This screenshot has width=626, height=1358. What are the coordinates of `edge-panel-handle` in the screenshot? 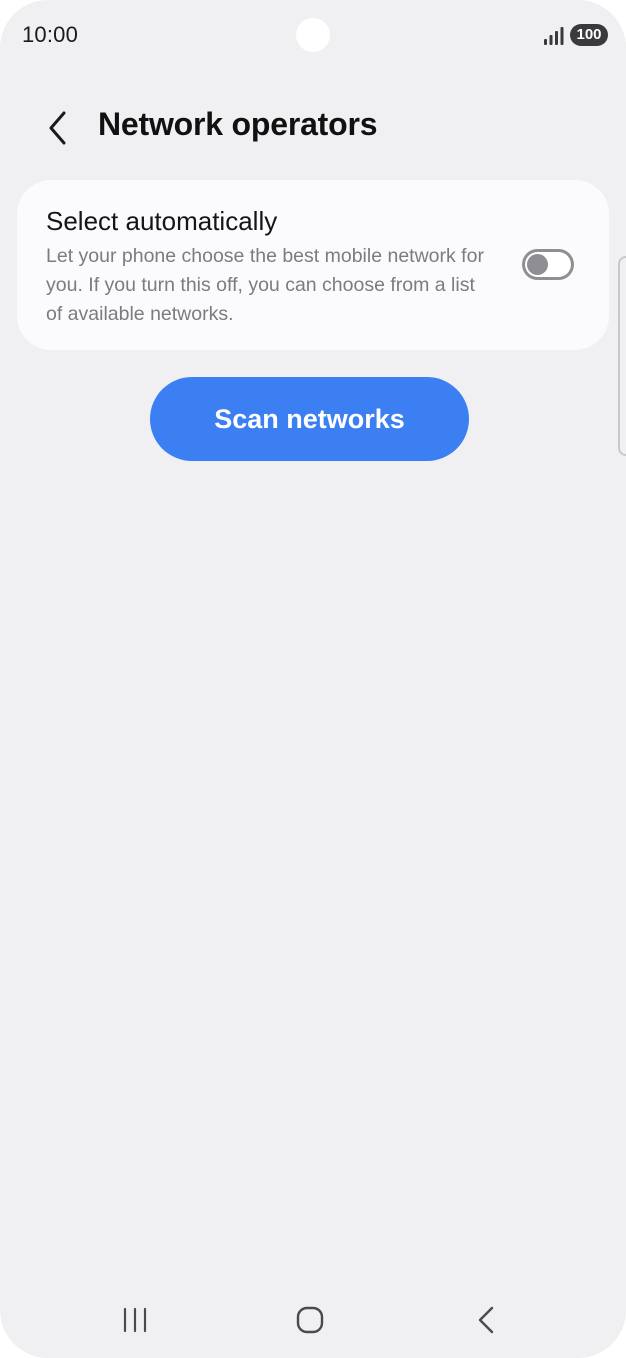 It's located at (622, 356).